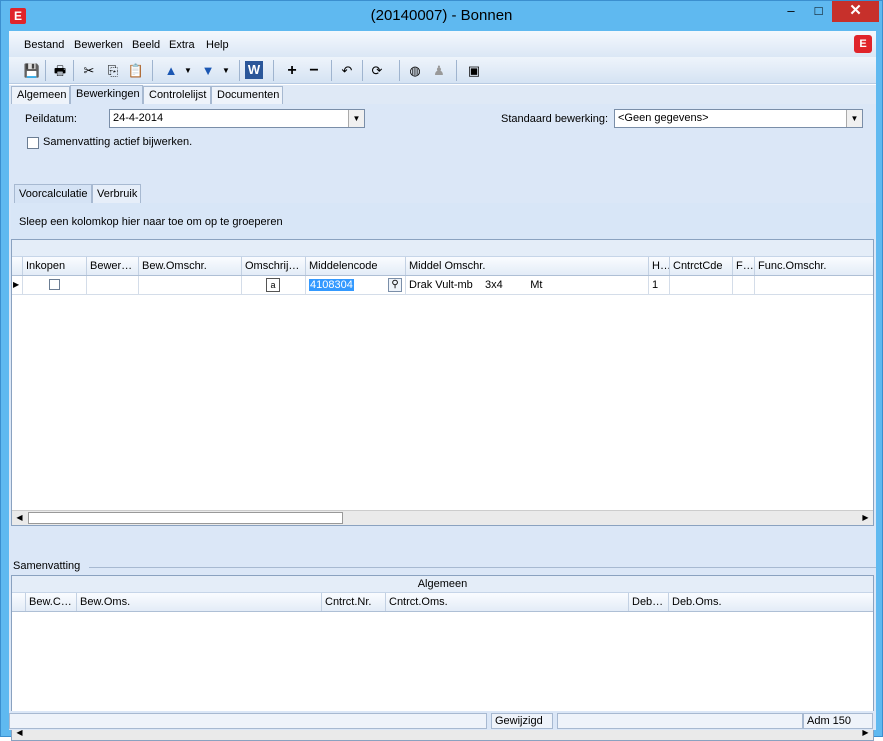  Describe the element at coordinates (355, 266) in the screenshot. I see `column-header: Middelencode` at that location.